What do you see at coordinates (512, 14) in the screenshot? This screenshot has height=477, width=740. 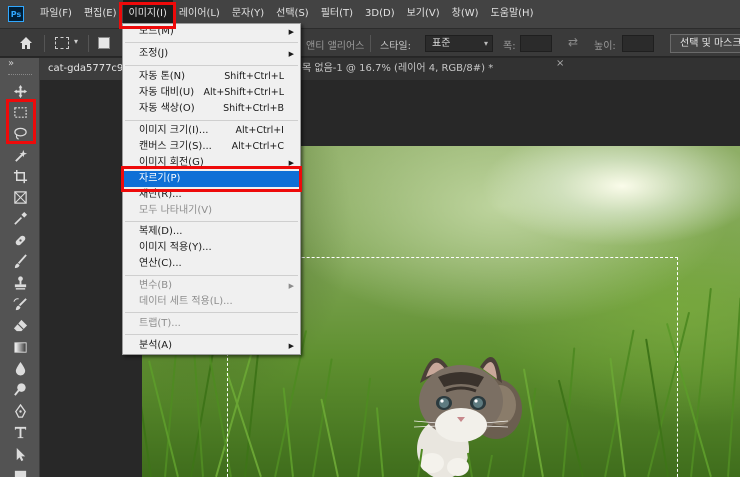 I see `menu-help: 도움말(H)` at bounding box center [512, 14].